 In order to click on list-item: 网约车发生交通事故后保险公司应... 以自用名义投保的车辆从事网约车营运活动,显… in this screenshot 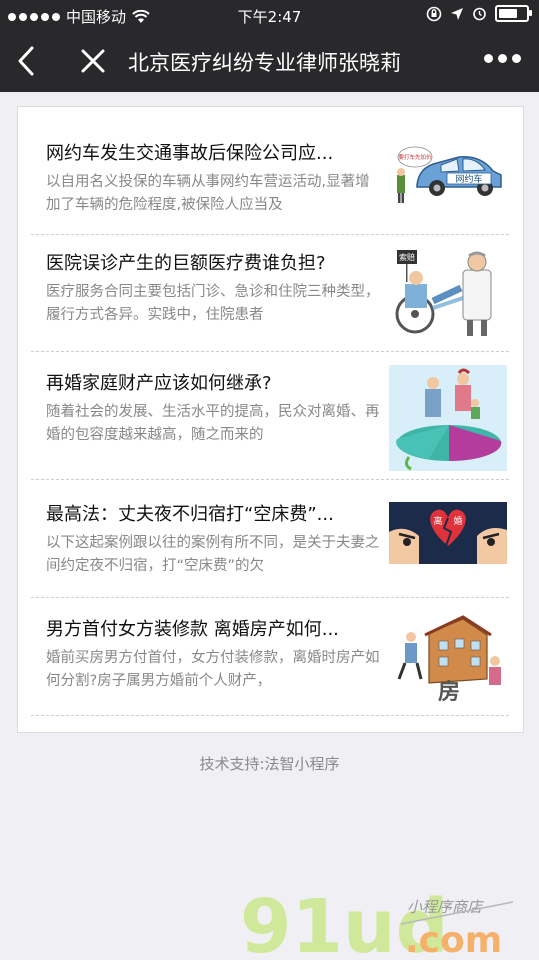, I will do `click(279, 186)`.